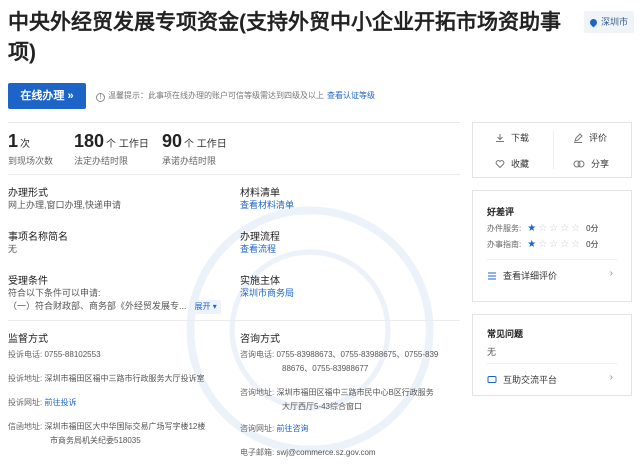  Describe the element at coordinates (267, 293) in the screenshot. I see `subject-link: 深圳市商务局` at that location.